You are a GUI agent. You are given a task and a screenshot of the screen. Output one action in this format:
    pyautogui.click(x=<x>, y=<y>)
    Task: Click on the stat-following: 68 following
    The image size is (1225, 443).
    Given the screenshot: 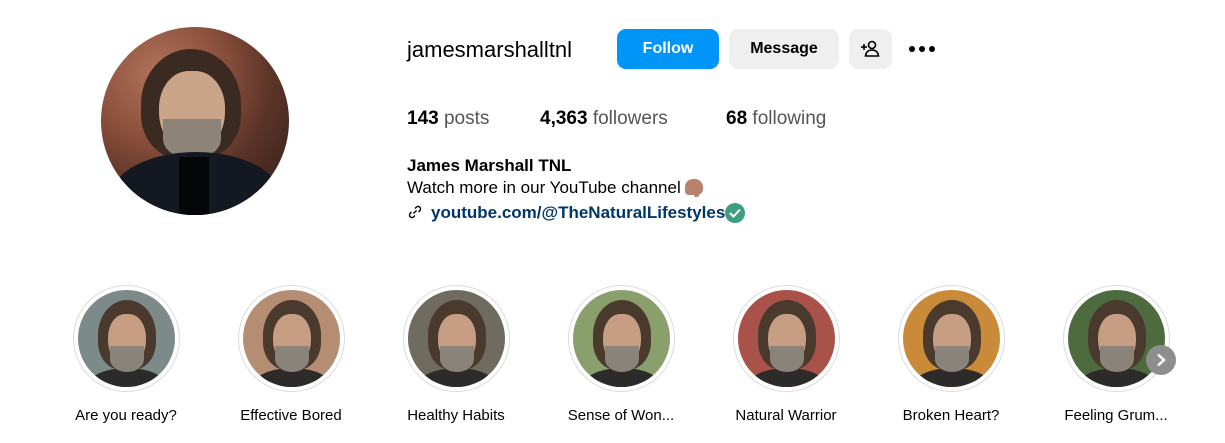 What is the action you would take?
    pyautogui.click(x=776, y=119)
    